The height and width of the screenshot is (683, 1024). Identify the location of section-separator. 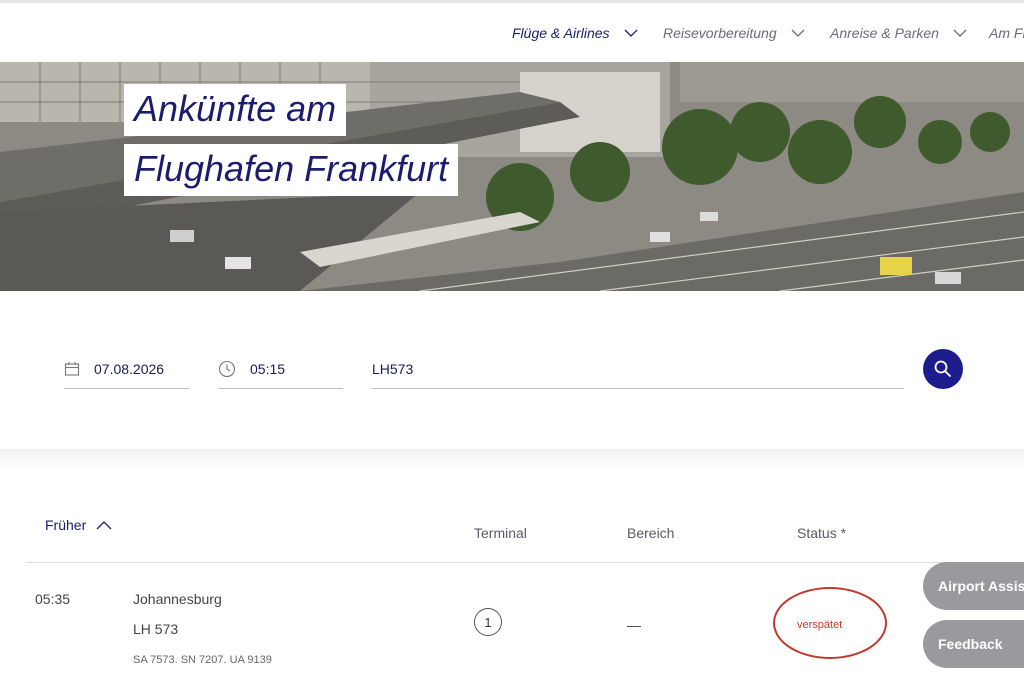
(512, 459).